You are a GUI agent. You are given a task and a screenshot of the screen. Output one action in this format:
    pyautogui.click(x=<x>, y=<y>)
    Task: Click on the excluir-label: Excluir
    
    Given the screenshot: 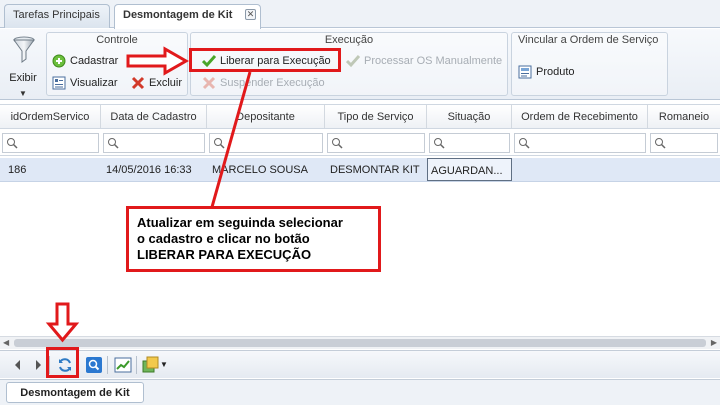 What is the action you would take?
    pyautogui.click(x=166, y=83)
    